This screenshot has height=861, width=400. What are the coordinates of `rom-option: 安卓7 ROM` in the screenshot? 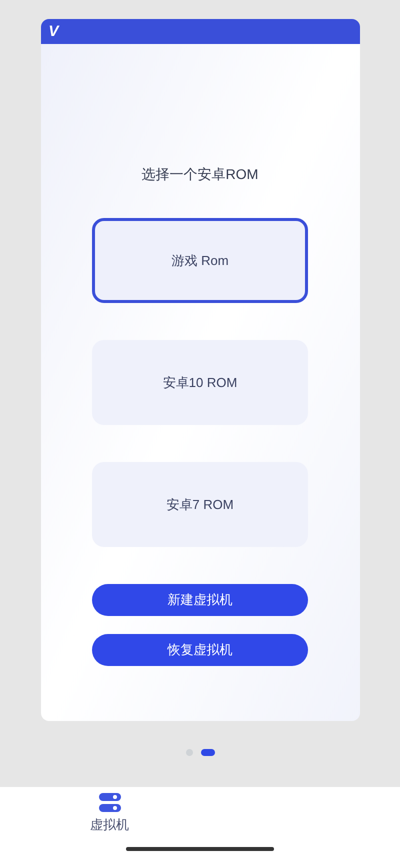 It's located at (200, 504).